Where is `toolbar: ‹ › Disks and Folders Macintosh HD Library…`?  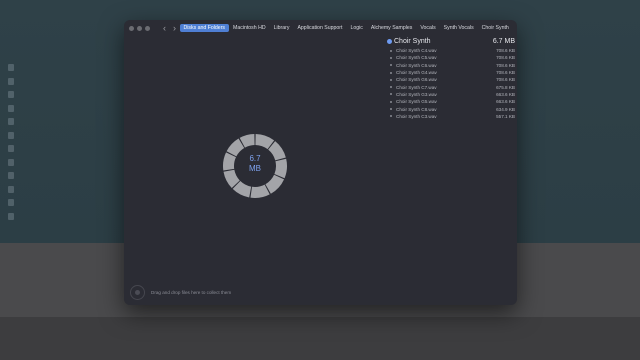 toolbar: ‹ › Disks and Folders Macintosh HD Library… is located at coordinates (320, 28).